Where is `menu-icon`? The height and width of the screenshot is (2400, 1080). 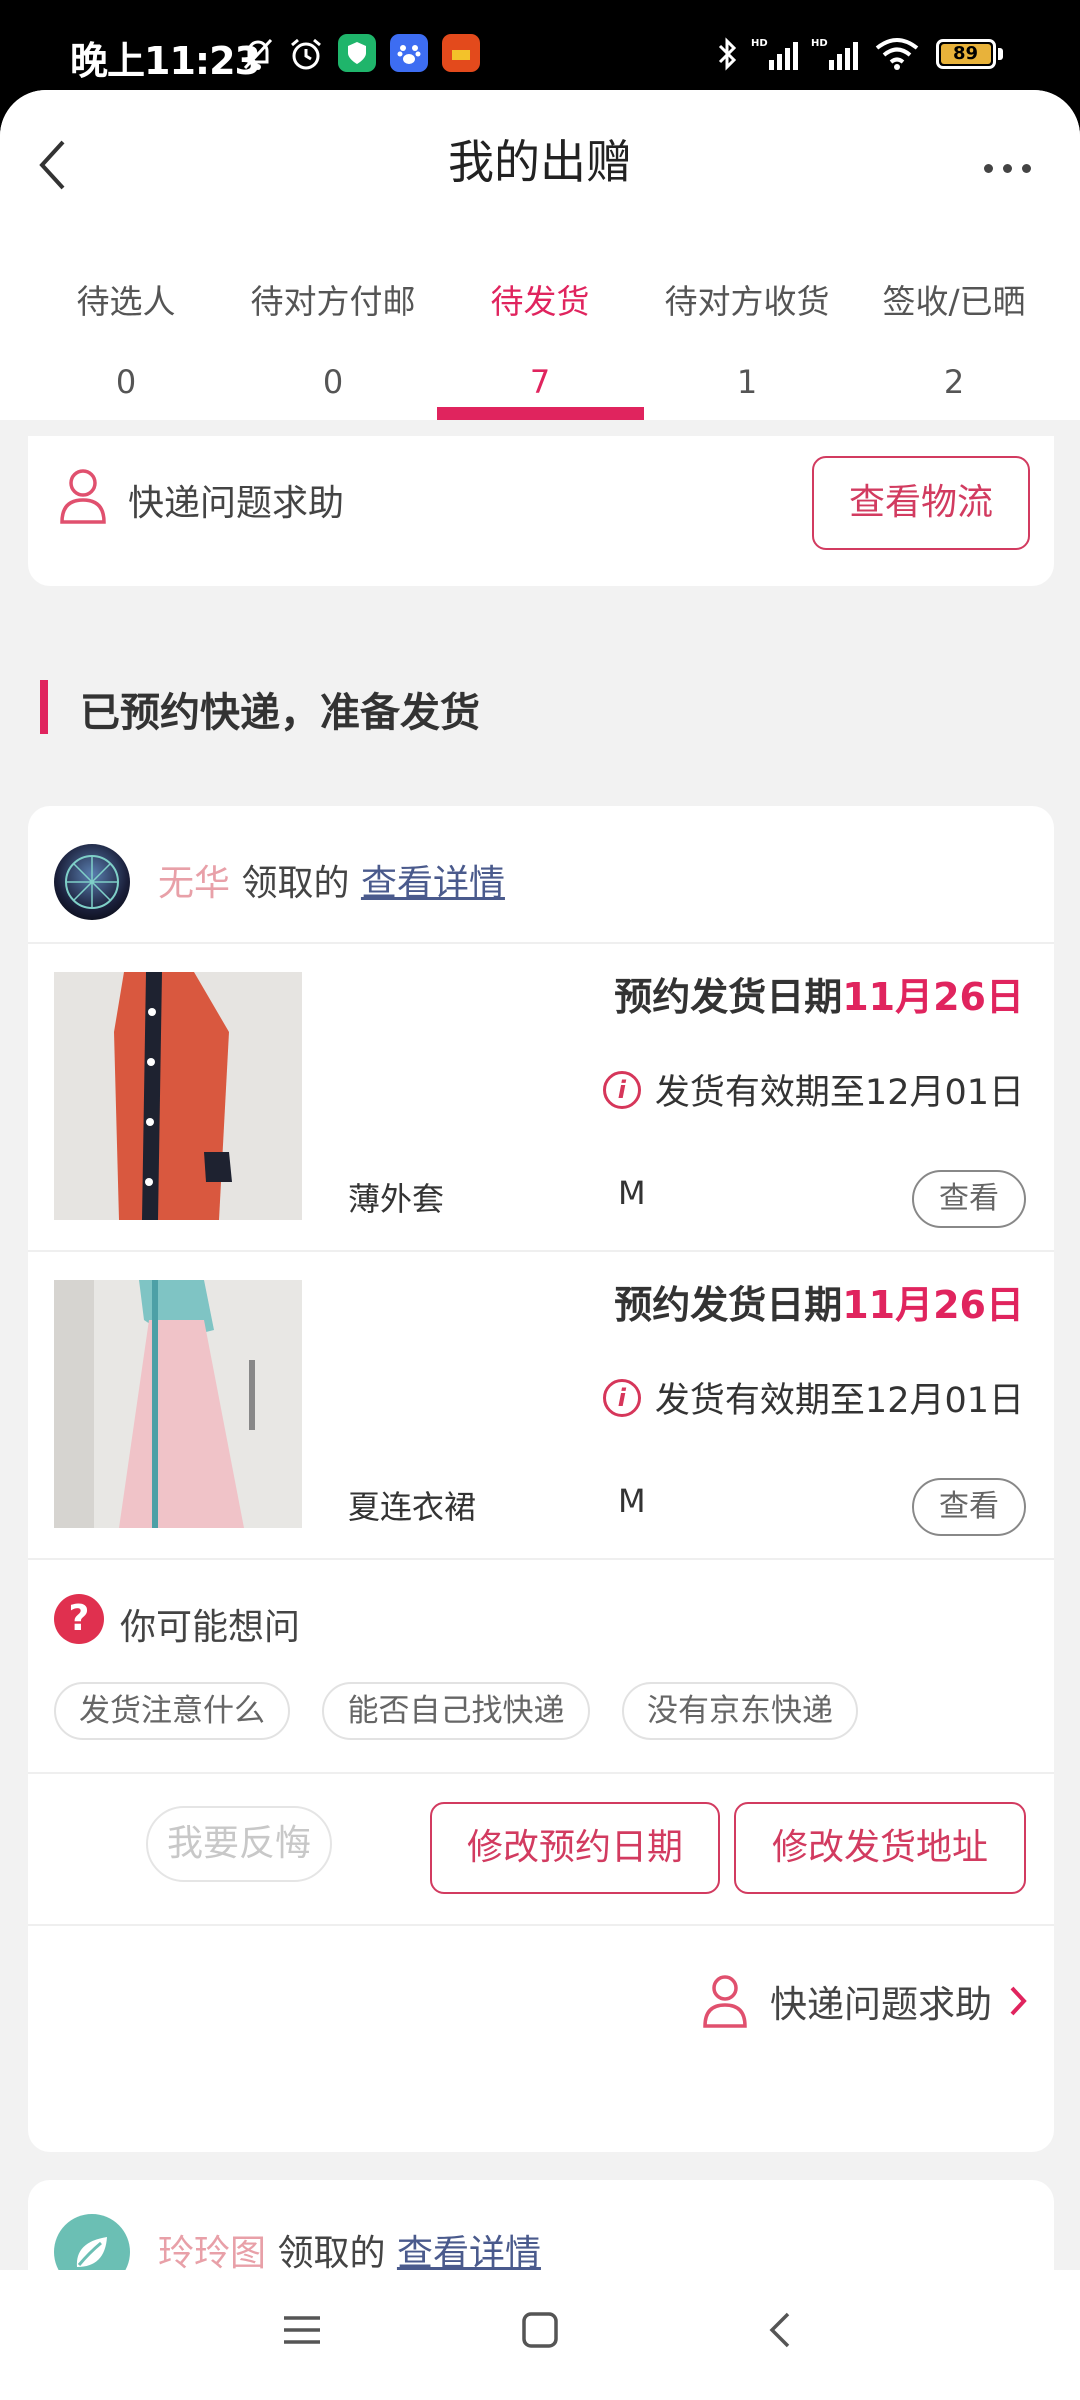
menu-icon is located at coordinates (302, 2330).